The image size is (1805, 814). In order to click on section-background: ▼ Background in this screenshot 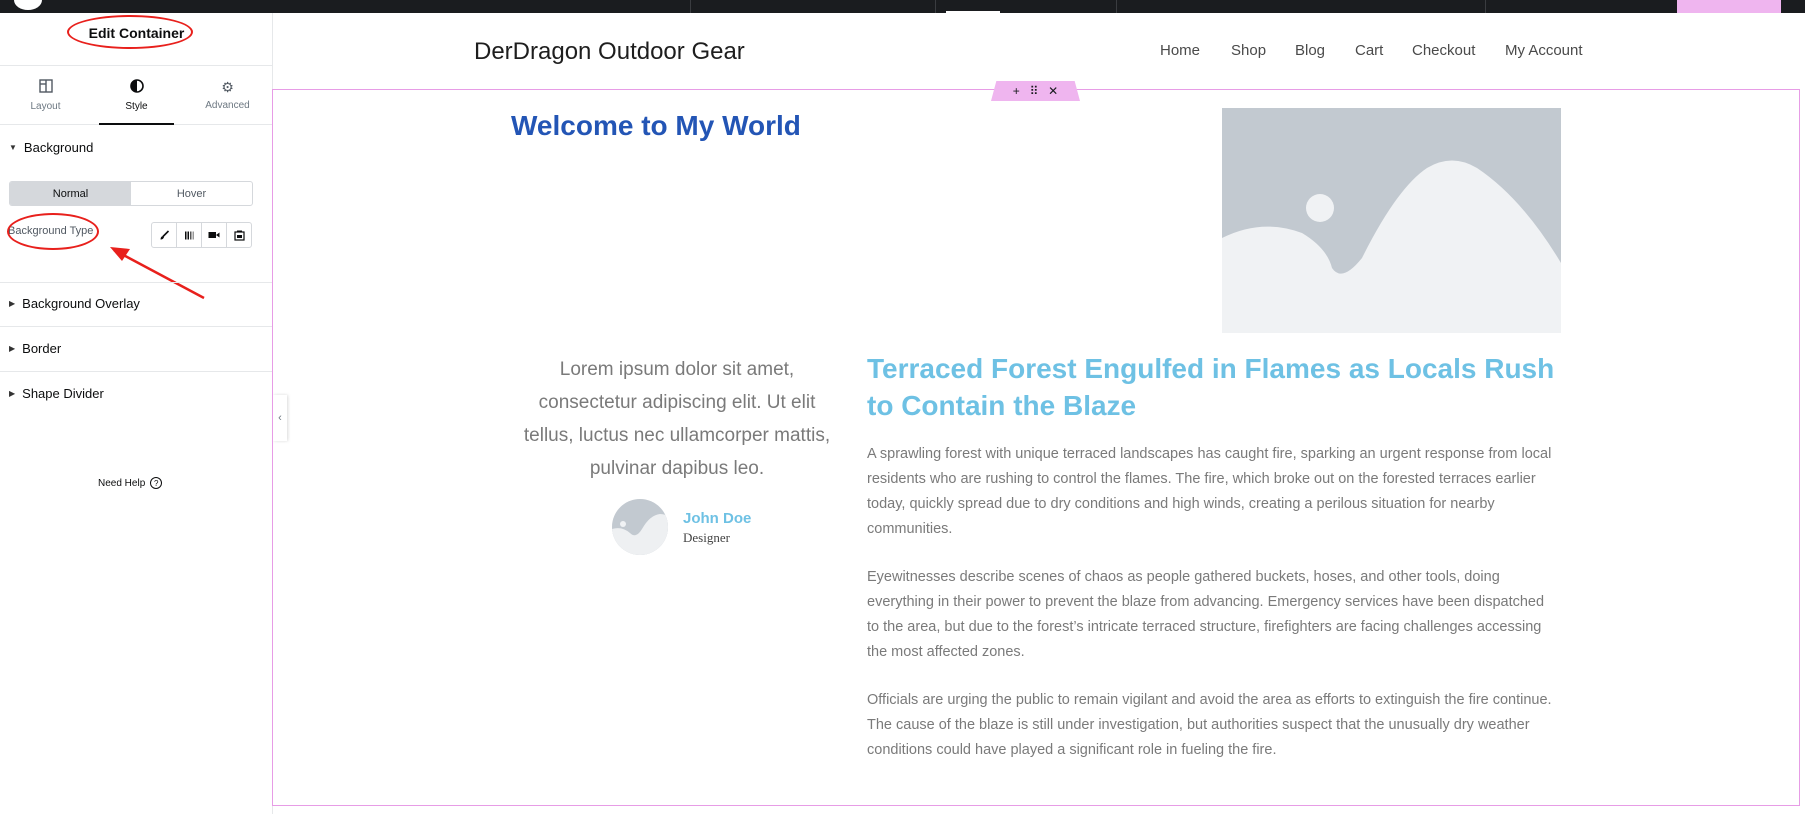, I will do `click(51, 147)`.